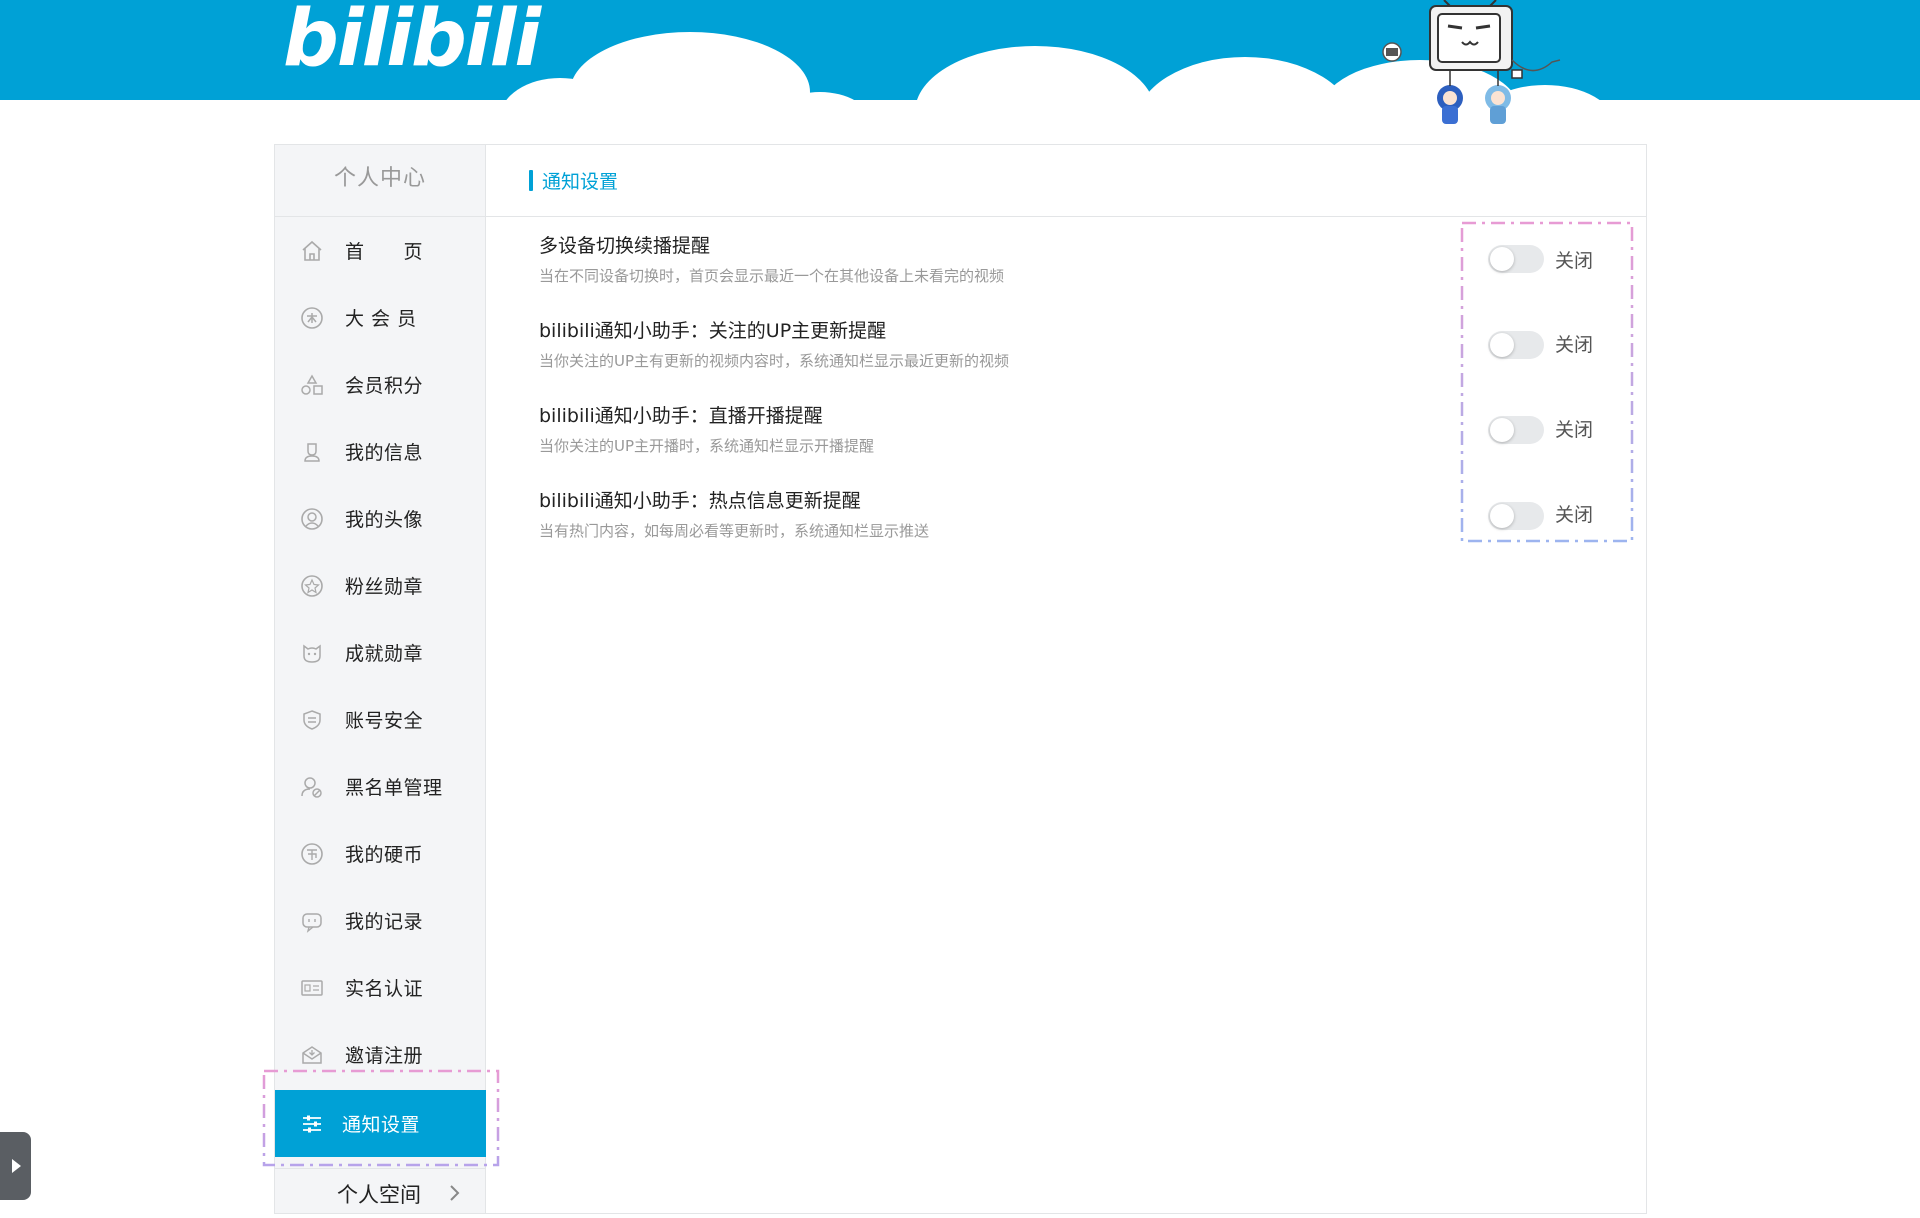 Image resolution: width=1920 pixels, height=1218 pixels. What do you see at coordinates (394, 788) in the screenshot?
I see `sidebar-item-label: 黑名单管理` at bounding box center [394, 788].